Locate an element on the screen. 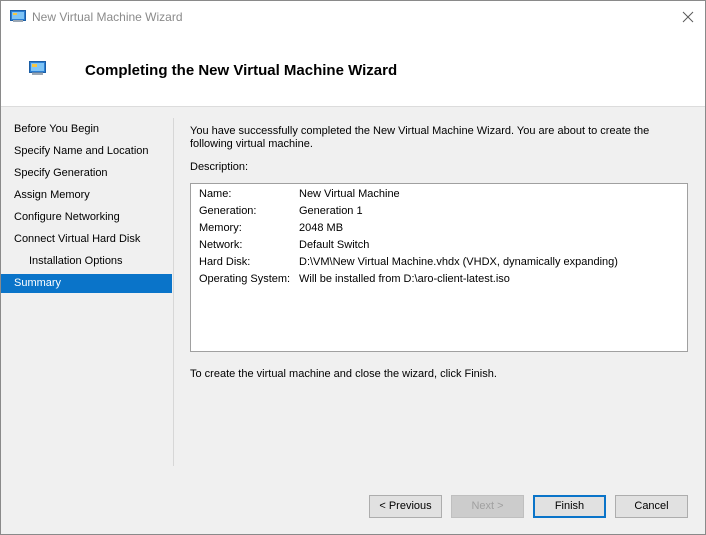 This screenshot has width=706, height=535. description-key: Hard Disk: is located at coordinates (225, 262).